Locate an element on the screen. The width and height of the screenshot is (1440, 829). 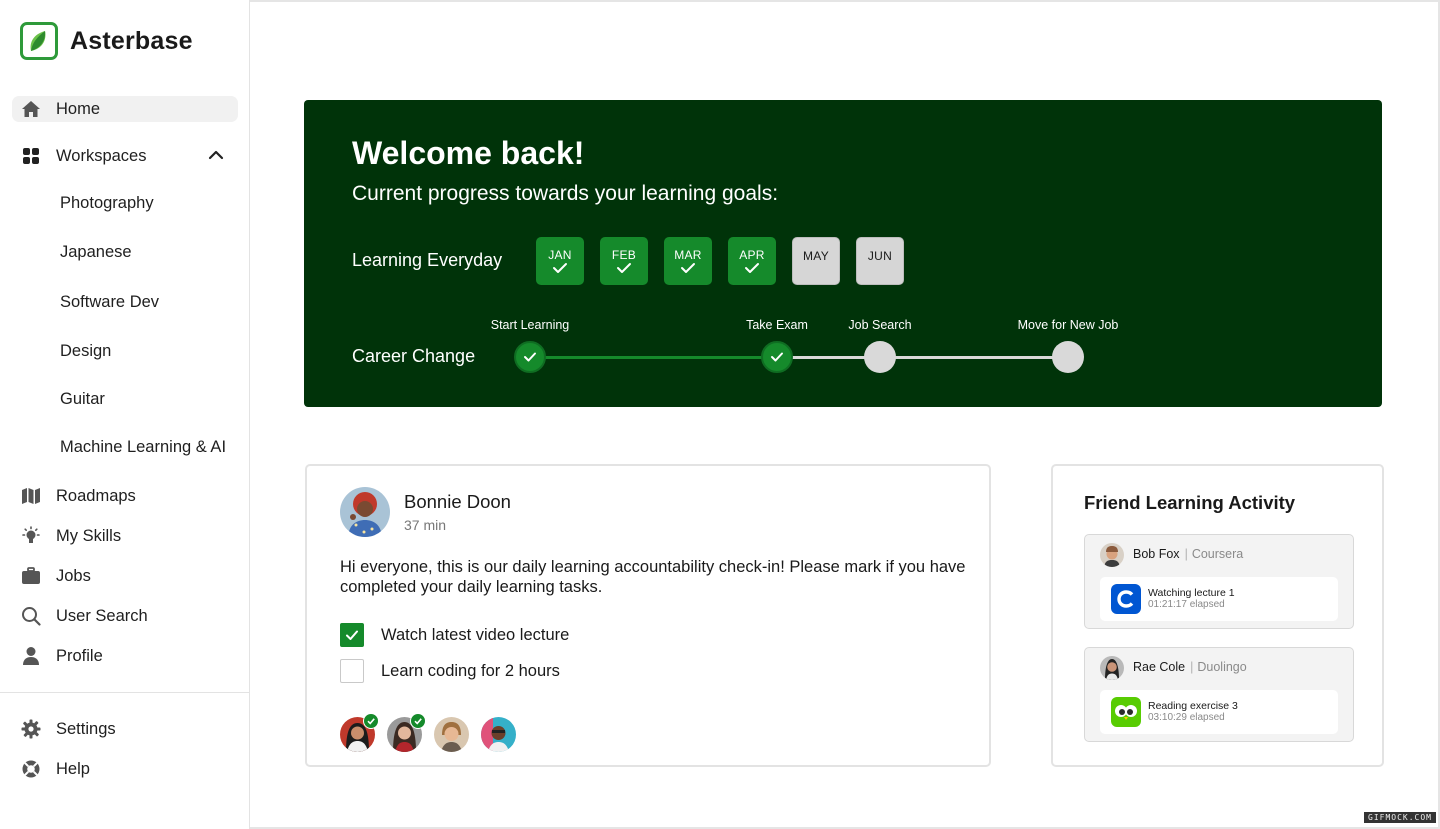
sidebar-item-roadmaps: Roadmaps is located at coordinates (125, 496).